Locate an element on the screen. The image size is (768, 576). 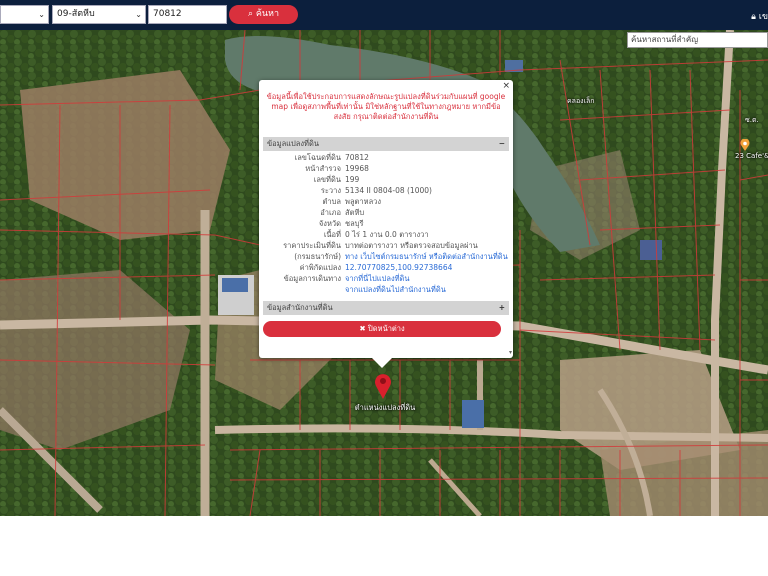
info-label: ตำบล is located at coordinates (331, 201).